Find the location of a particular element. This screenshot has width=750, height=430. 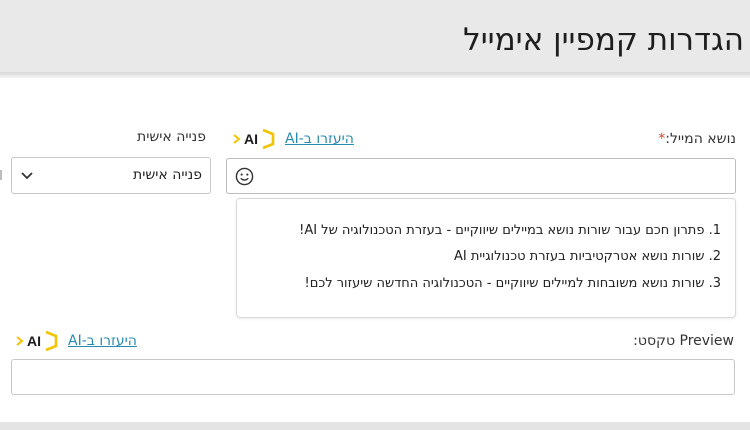

preview-ai-helper: AI היעזרו ב-AI is located at coordinates (76, 341).